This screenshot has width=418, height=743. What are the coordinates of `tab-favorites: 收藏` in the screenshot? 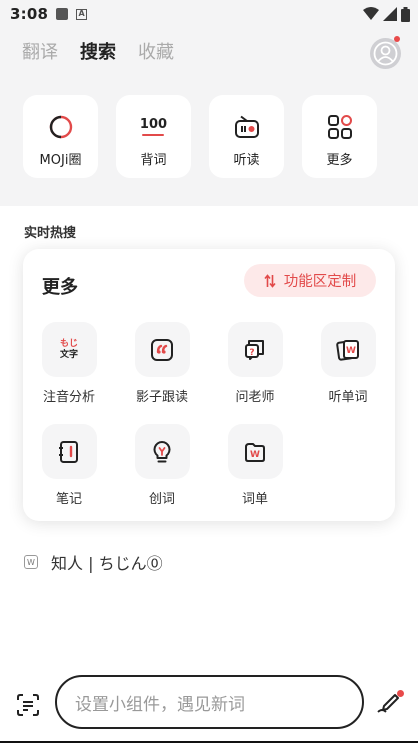 It's located at (156, 51).